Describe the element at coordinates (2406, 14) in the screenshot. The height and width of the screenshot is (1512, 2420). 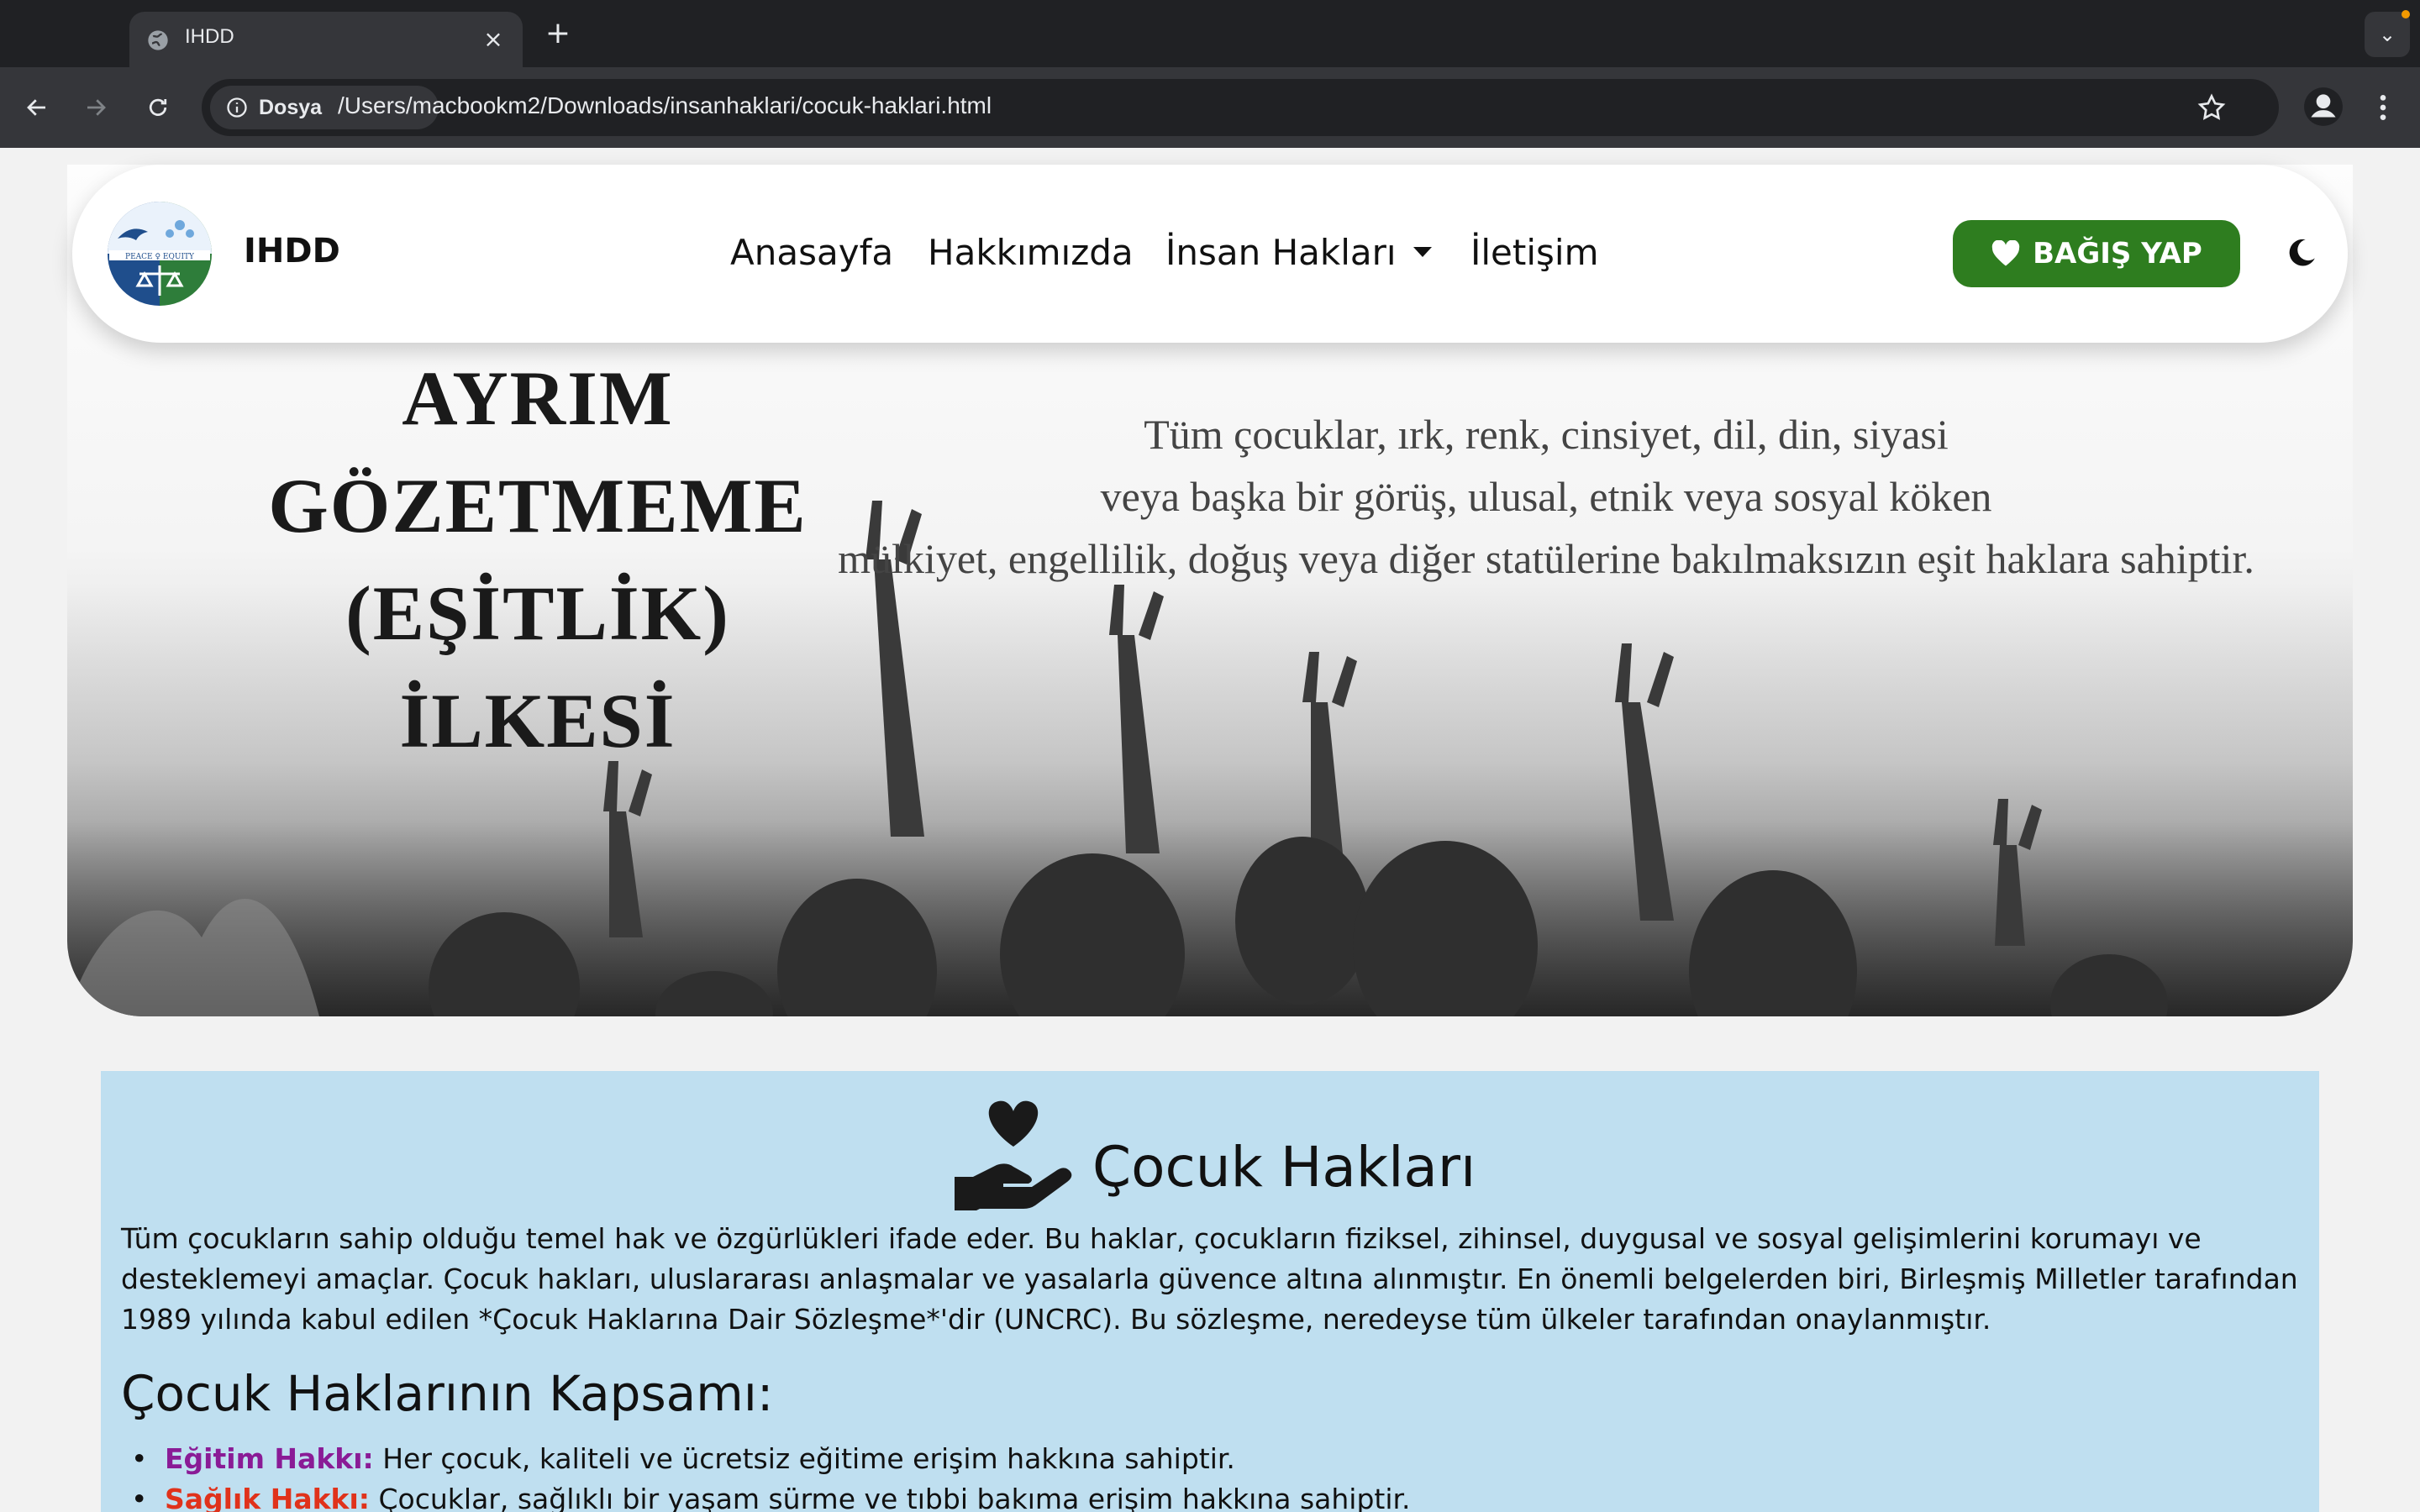
I see `notification-dot` at that location.